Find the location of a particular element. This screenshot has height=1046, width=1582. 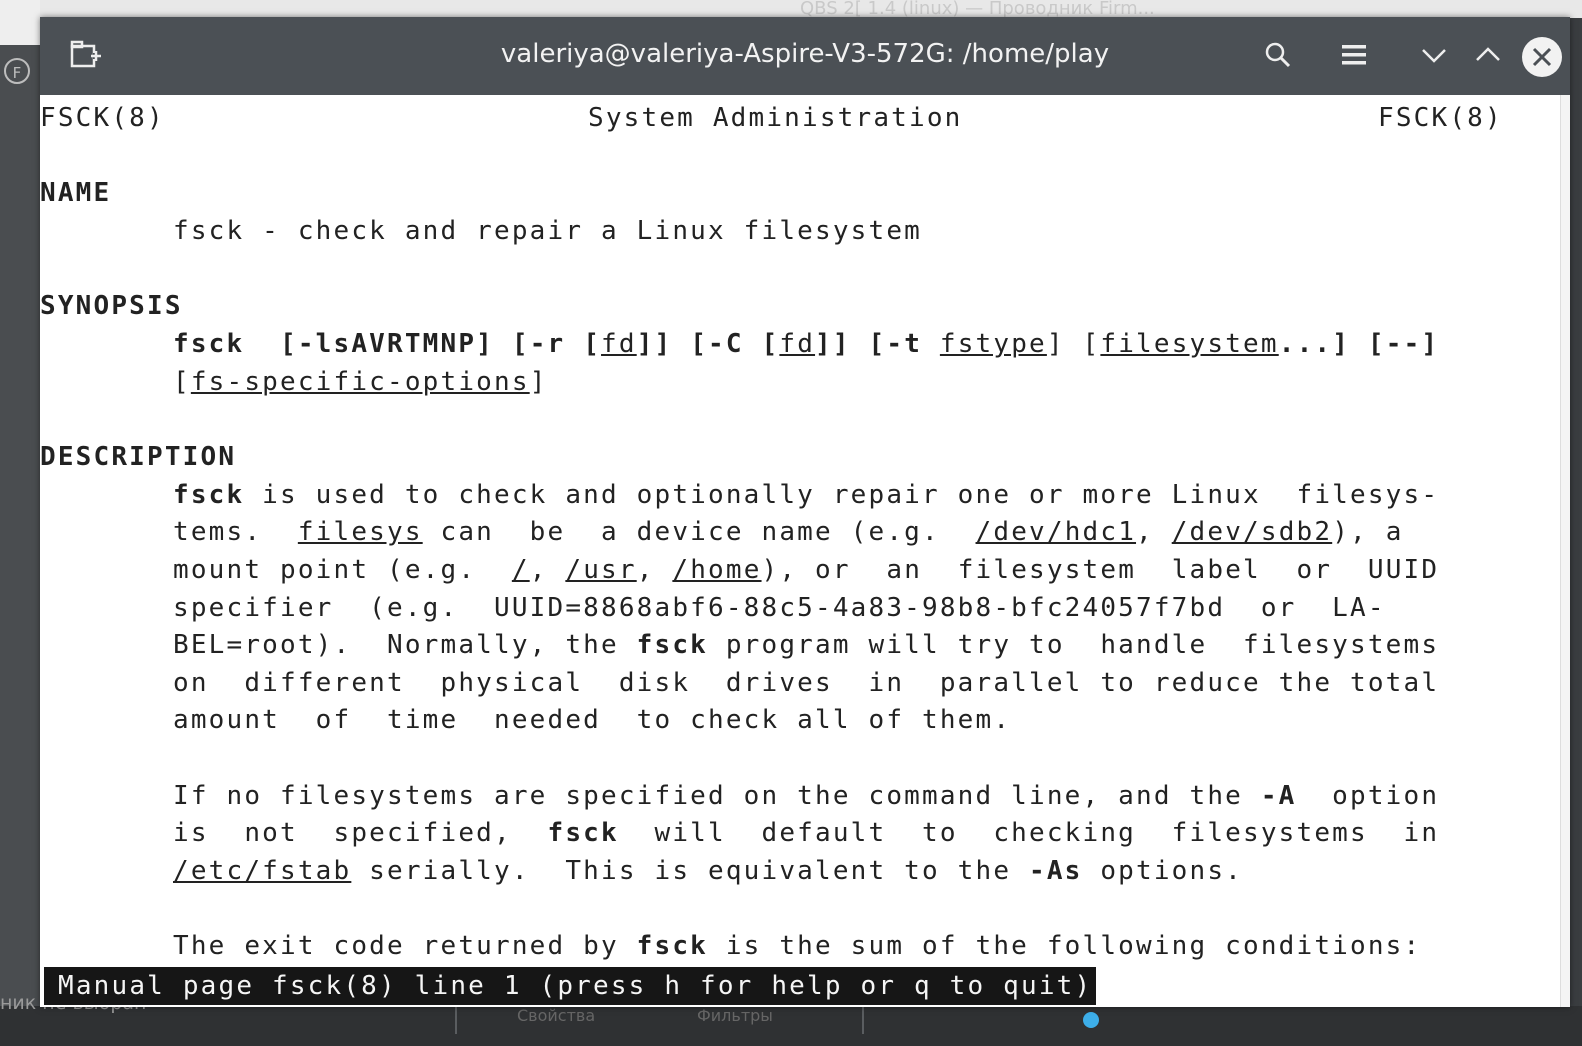

synopsis-fs-specific: fs-specific-options is located at coordinates (360, 382).